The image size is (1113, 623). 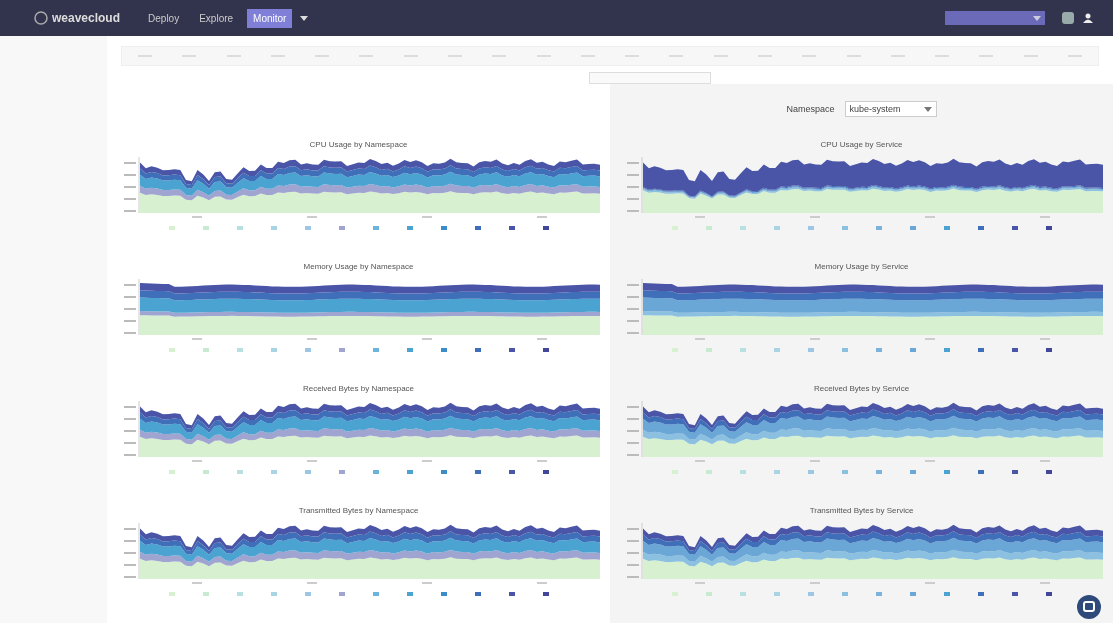 What do you see at coordinates (1088, 18) in the screenshot?
I see `user-icon` at bounding box center [1088, 18].